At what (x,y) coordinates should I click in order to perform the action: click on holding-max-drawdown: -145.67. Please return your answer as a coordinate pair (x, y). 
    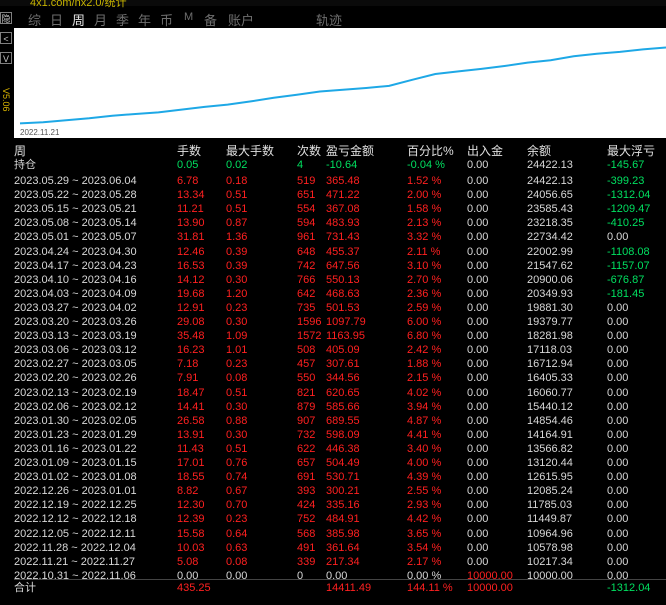
    Looking at the image, I should click on (626, 165).